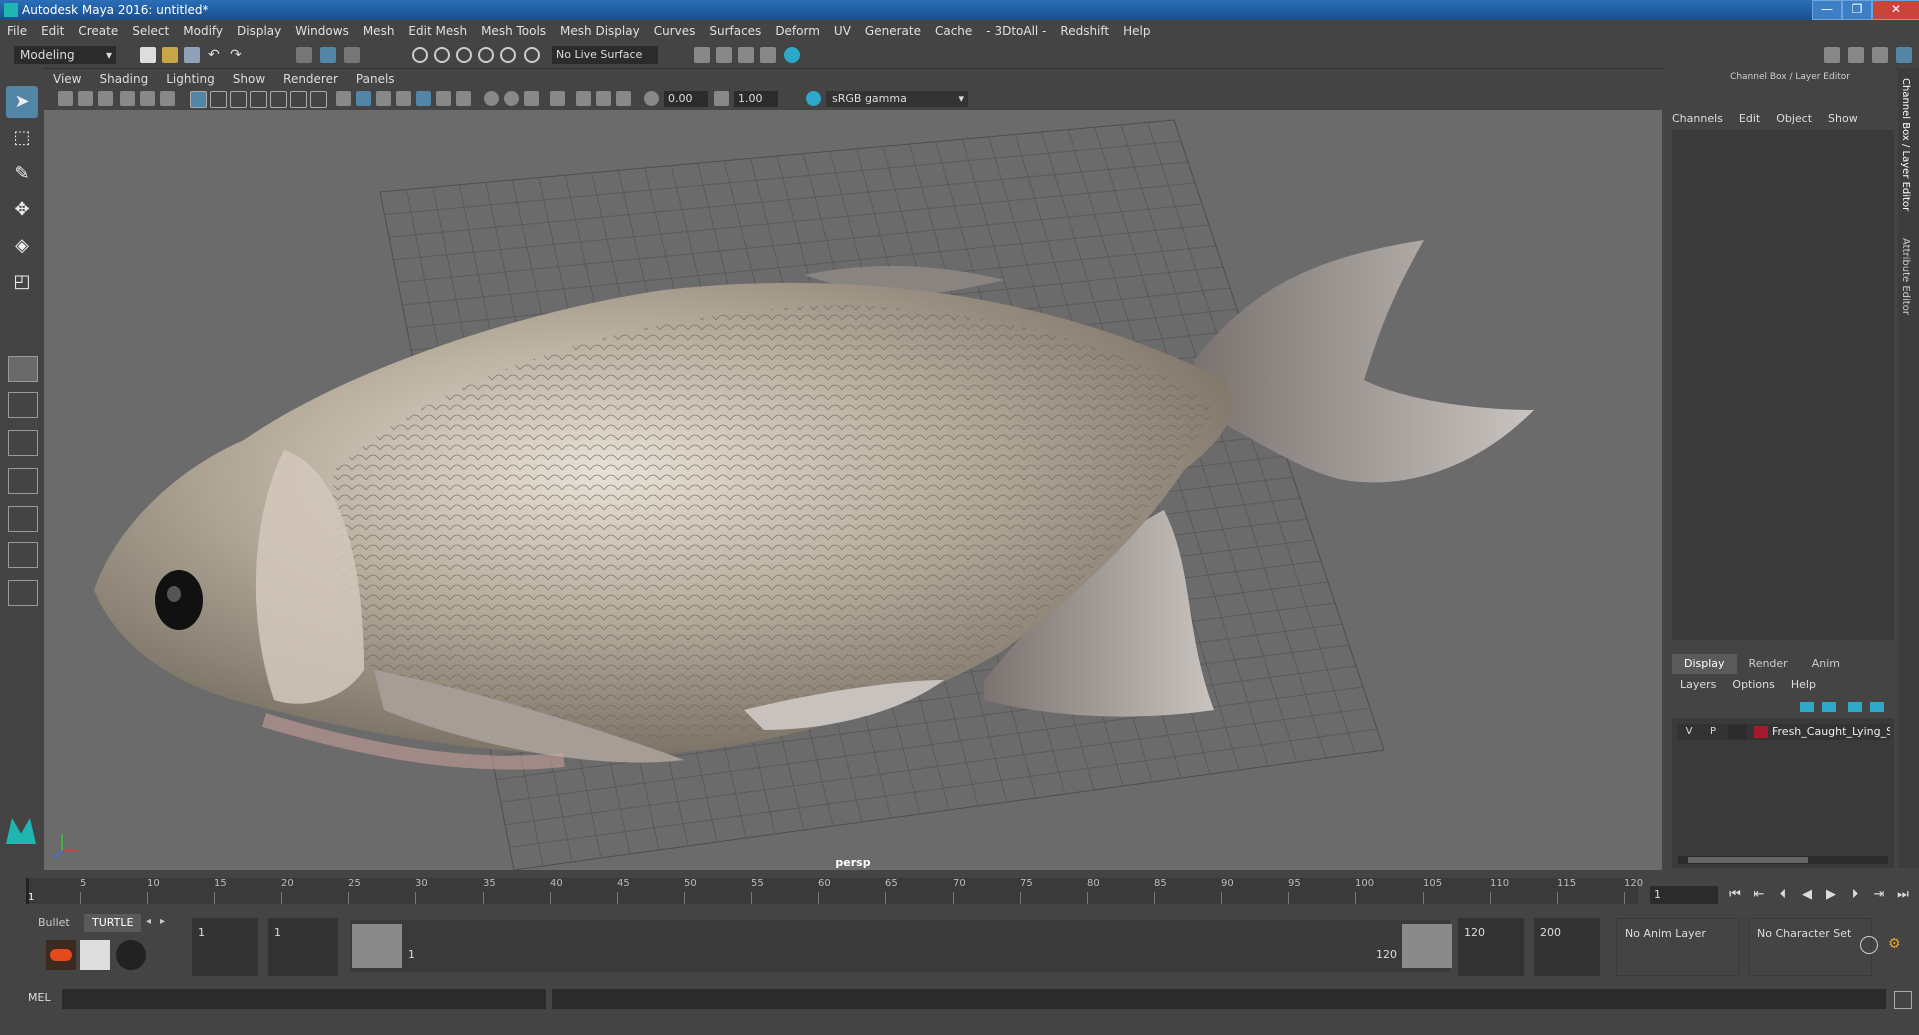 The height and width of the screenshot is (1035, 1919). I want to click on snap-grid-icon, so click(420, 55).